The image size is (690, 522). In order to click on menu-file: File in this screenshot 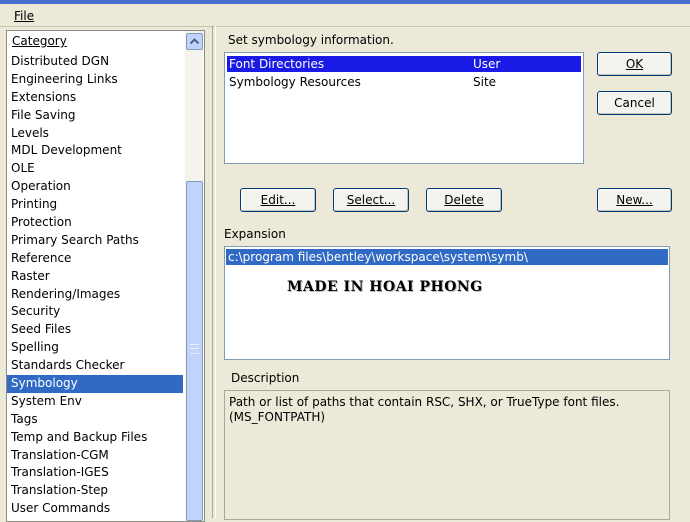, I will do `click(24, 16)`.